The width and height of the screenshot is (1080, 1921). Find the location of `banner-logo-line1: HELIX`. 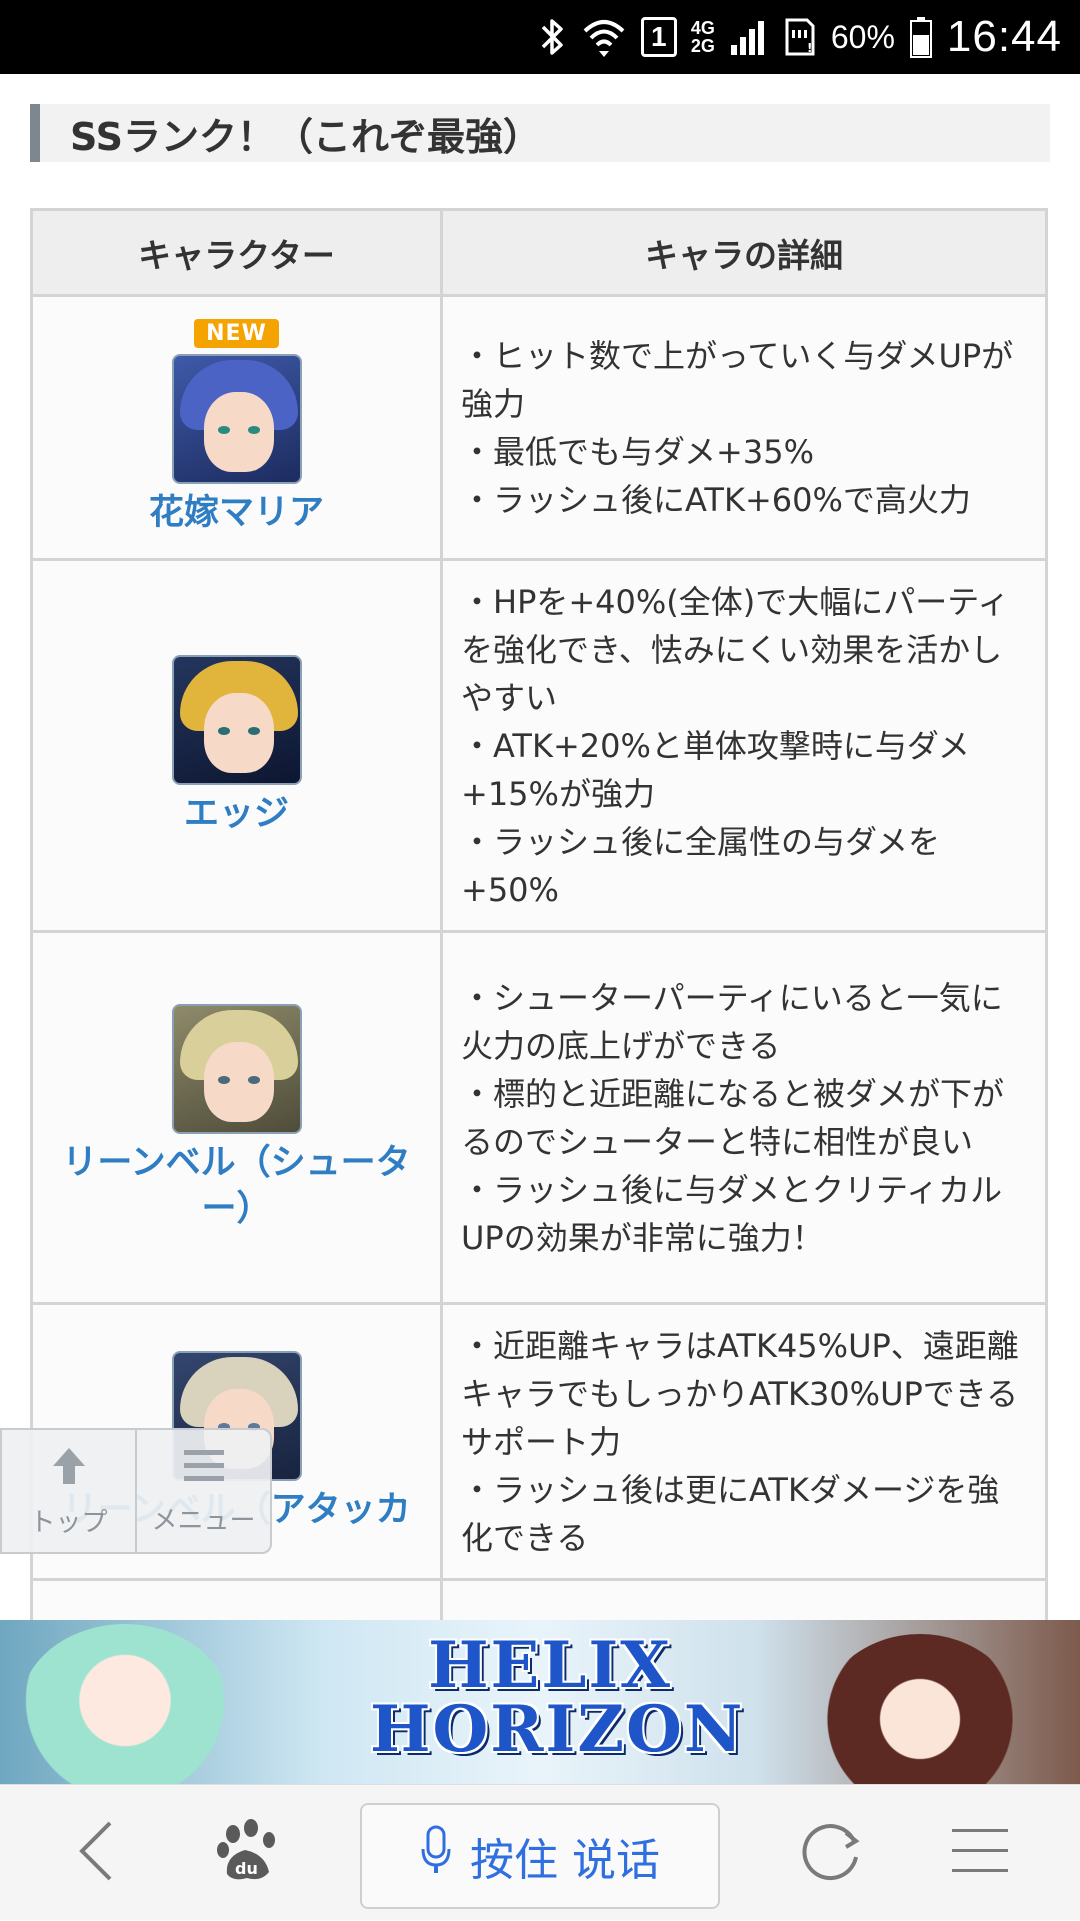

banner-logo-line1: HELIX is located at coordinates (550, 1665).